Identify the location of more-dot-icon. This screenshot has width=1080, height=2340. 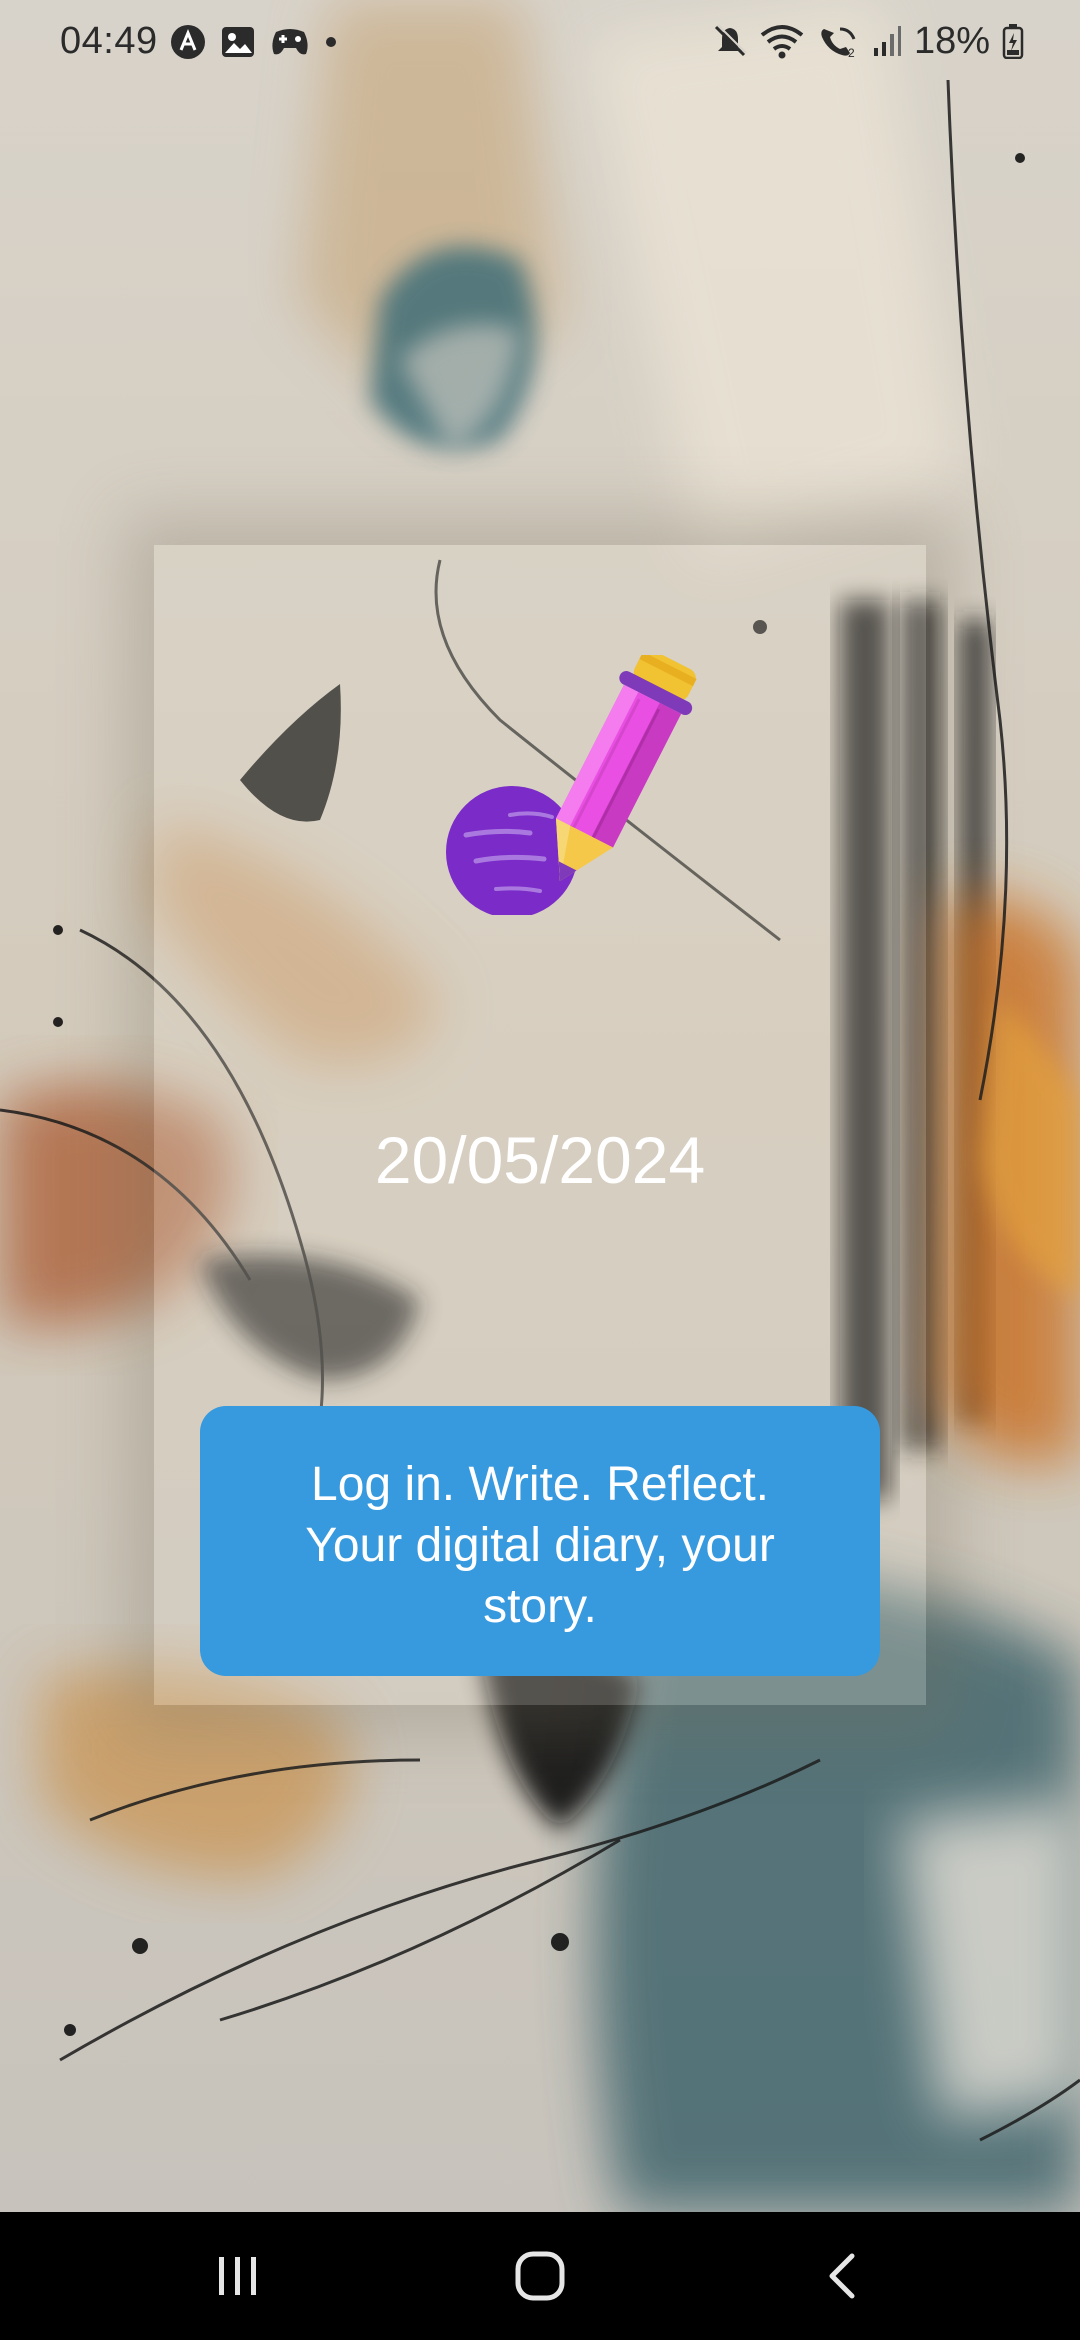
(331, 42).